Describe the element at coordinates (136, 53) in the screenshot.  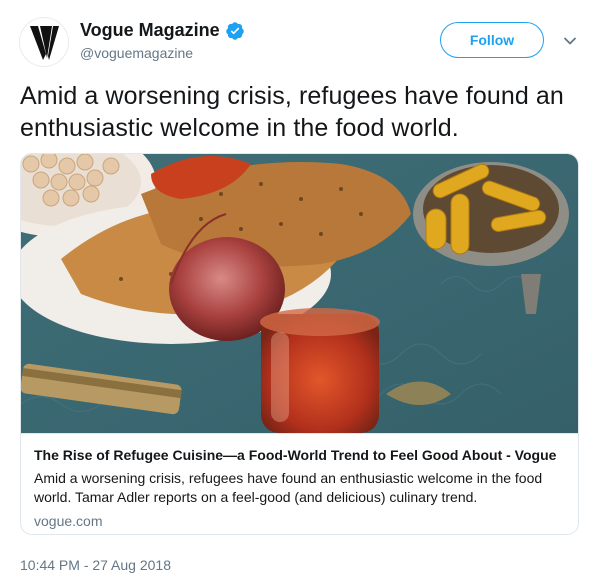
I see `author-handle: @voguemagazine` at that location.